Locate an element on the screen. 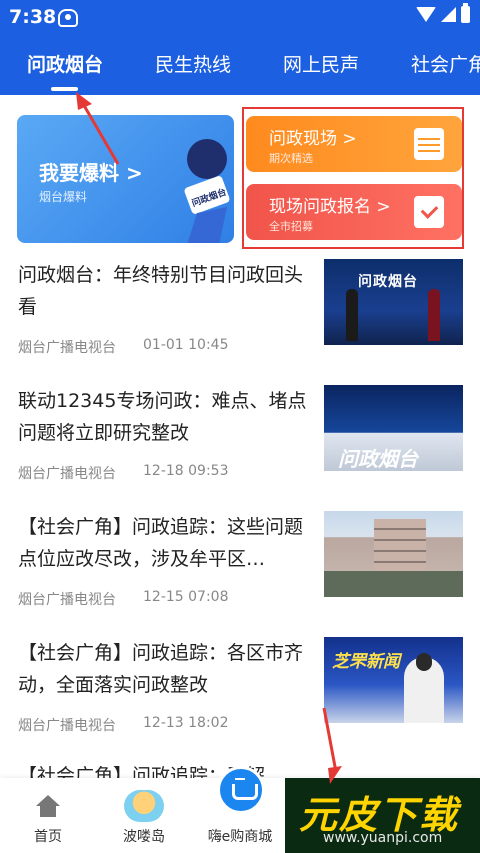 Image resolution: width=480 pixels, height=853 pixels. signal-icon is located at coordinates (448, 14).